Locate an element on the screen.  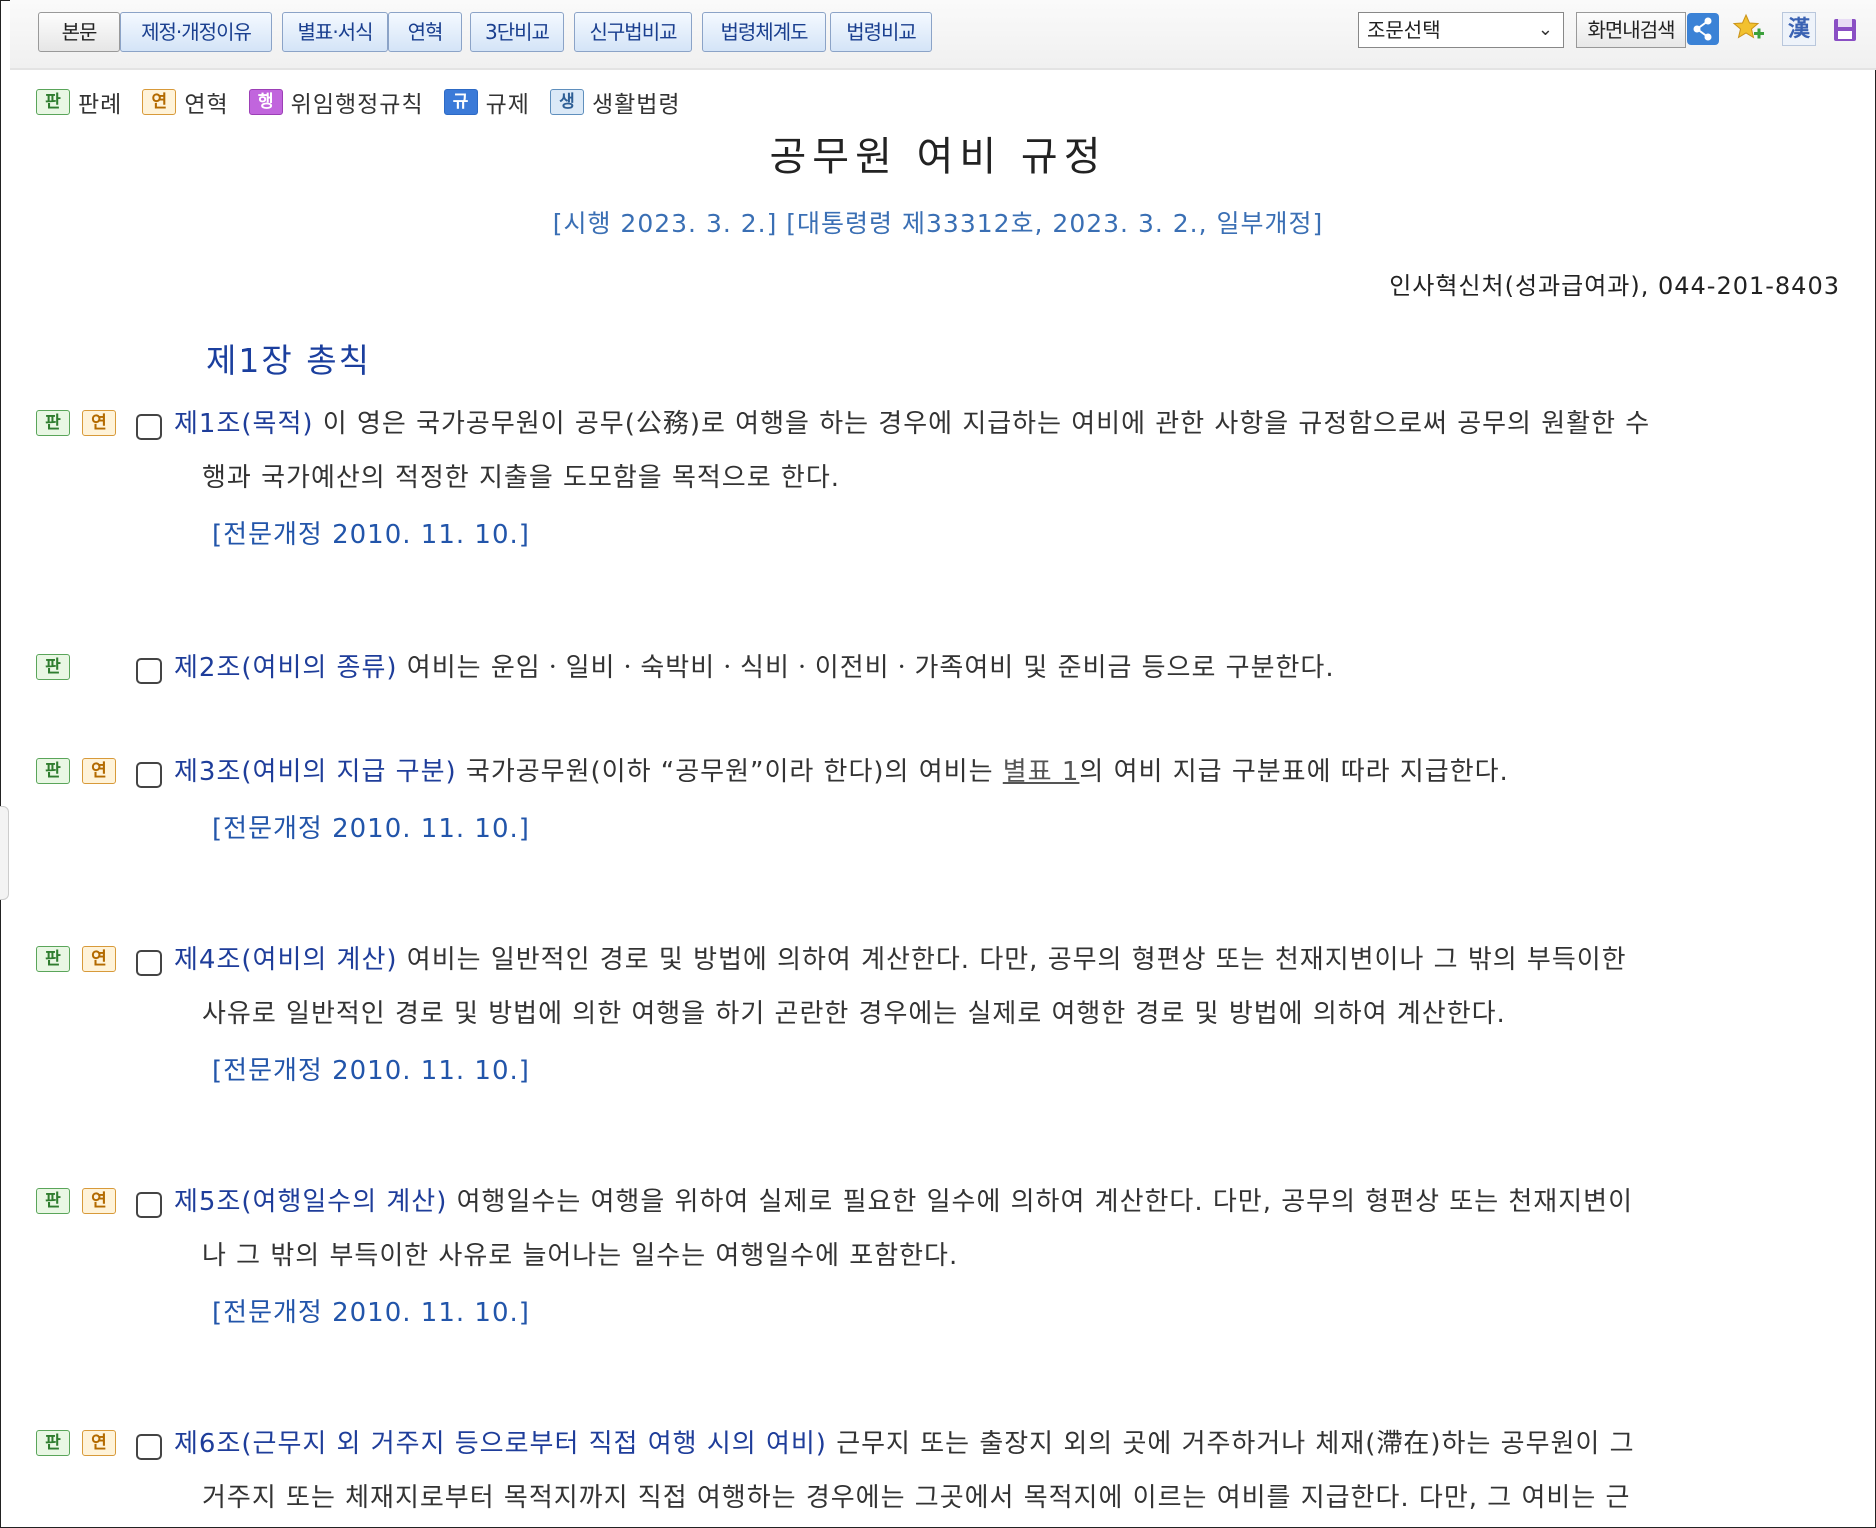
legend-label: 생활법령 is located at coordinates (636, 105).